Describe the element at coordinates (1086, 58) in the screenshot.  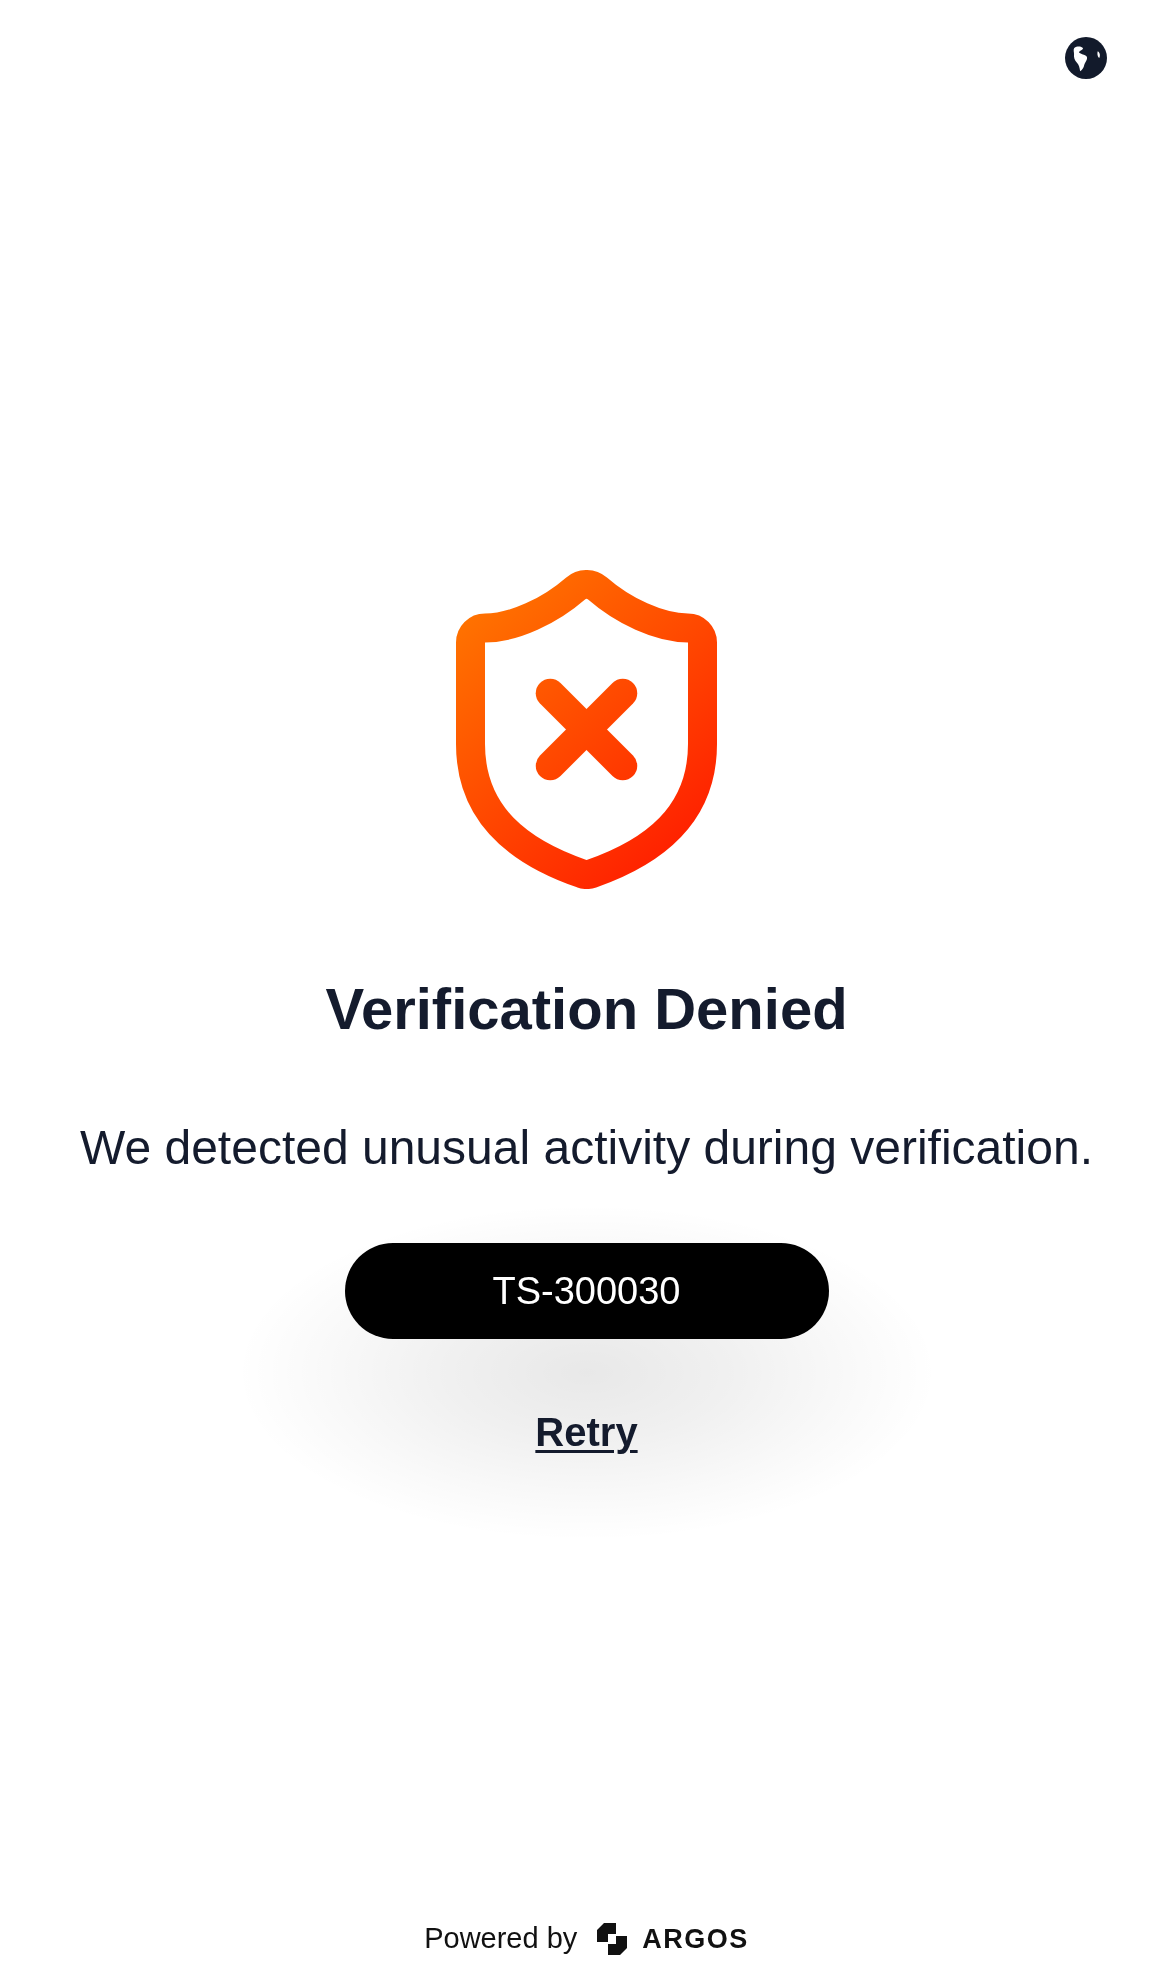
I see `globe-icon` at that location.